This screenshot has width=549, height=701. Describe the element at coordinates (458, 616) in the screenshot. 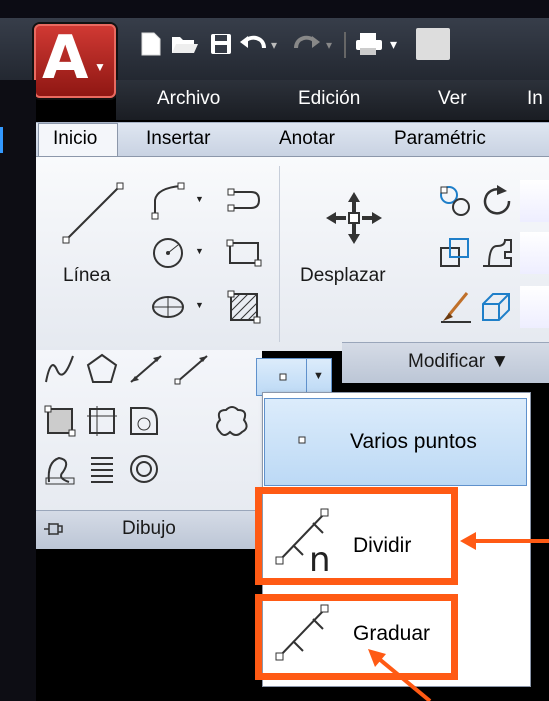

I see `annotation-arrows` at that location.